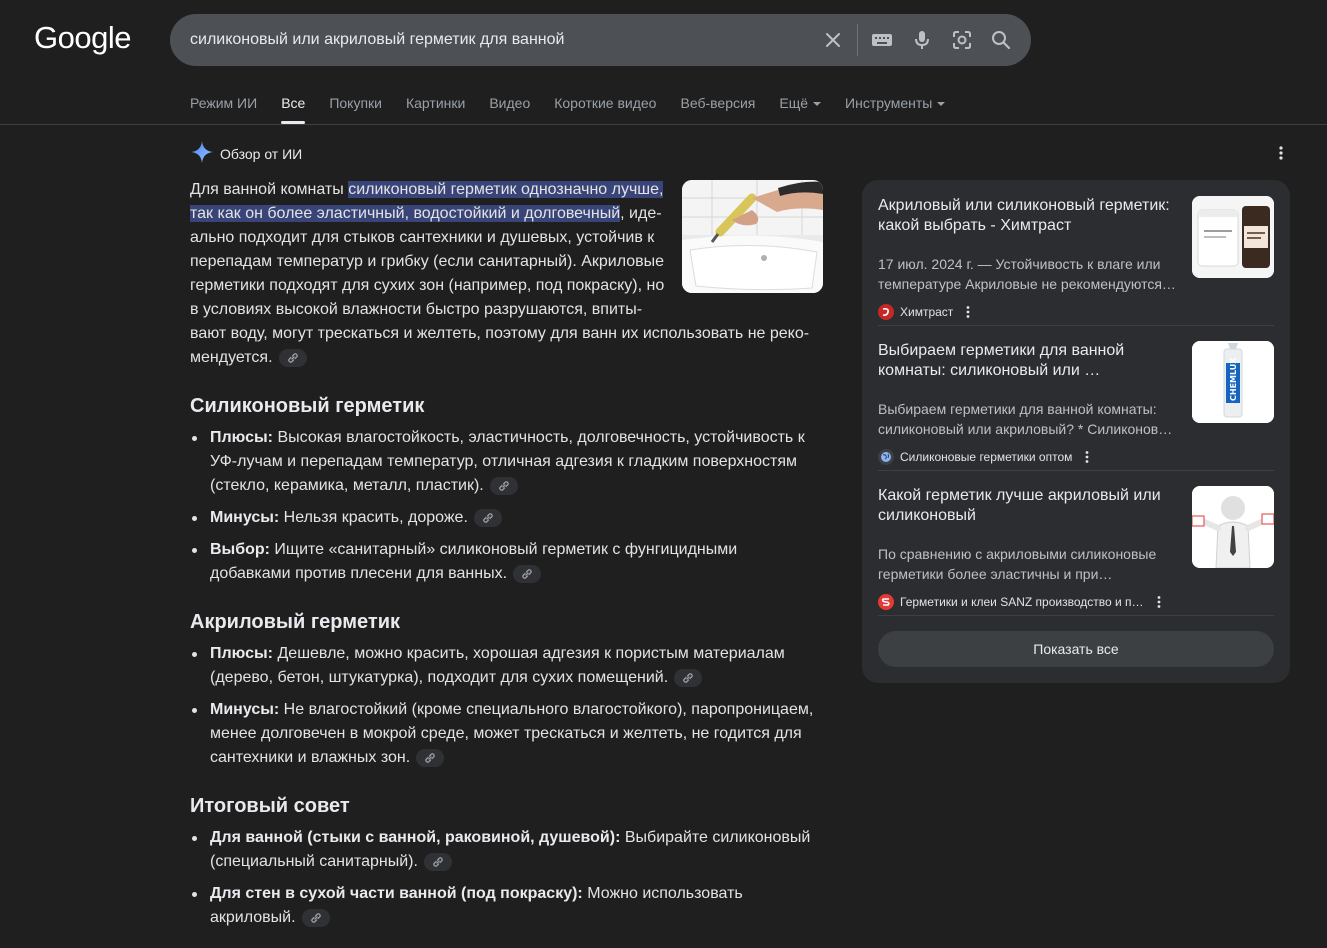 This screenshot has width=1327, height=948. Describe the element at coordinates (895, 110) in the screenshot. I see `tab-tools: Инструменты` at that location.